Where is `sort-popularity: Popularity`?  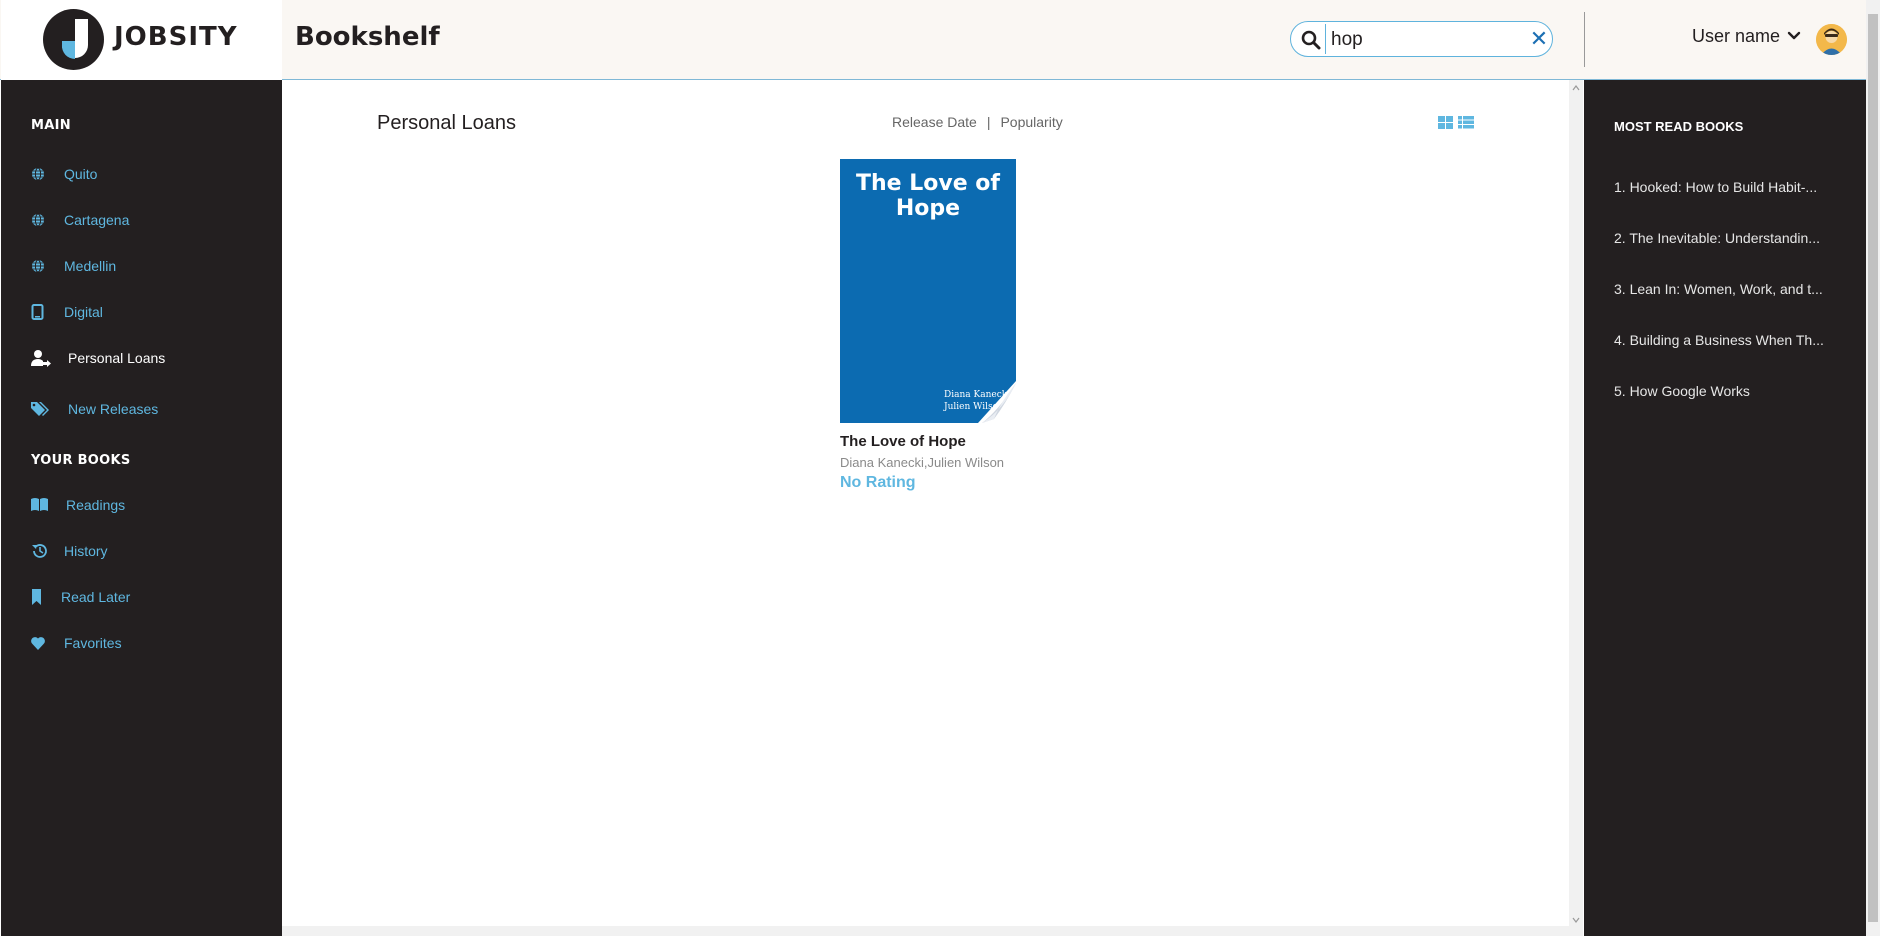
sort-popularity: Popularity is located at coordinates (1031, 122).